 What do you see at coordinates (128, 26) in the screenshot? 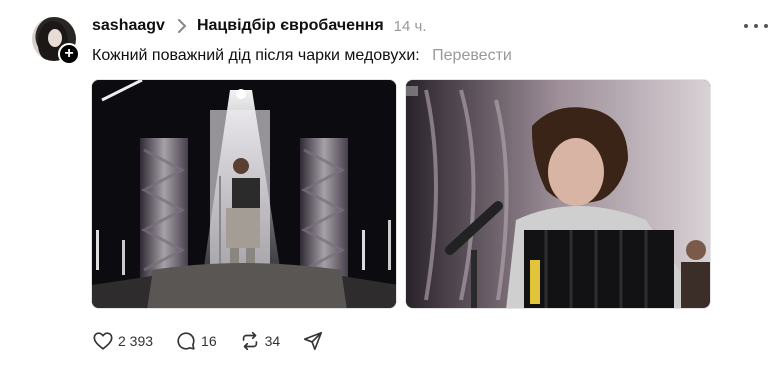
I see `username: sashaagv` at bounding box center [128, 26].